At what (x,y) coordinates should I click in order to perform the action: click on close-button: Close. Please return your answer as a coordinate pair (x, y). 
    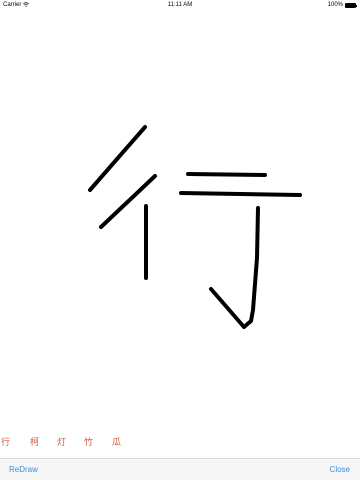
    Looking at the image, I should click on (340, 469).